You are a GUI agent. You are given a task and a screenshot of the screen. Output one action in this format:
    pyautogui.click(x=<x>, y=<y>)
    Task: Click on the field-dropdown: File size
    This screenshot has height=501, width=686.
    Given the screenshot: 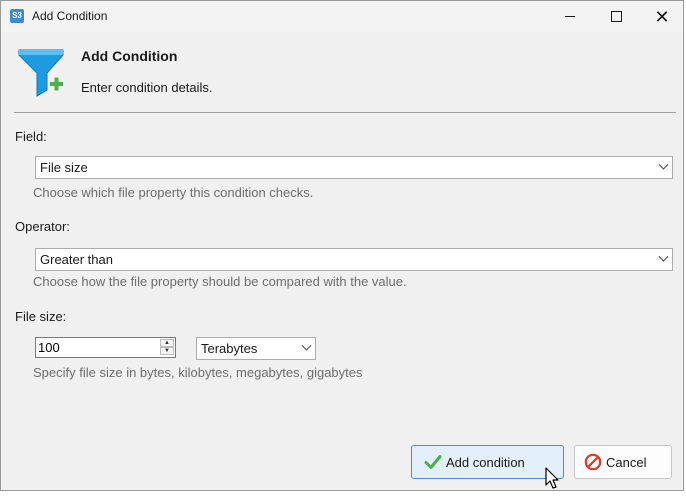 What is the action you would take?
    pyautogui.click(x=354, y=167)
    